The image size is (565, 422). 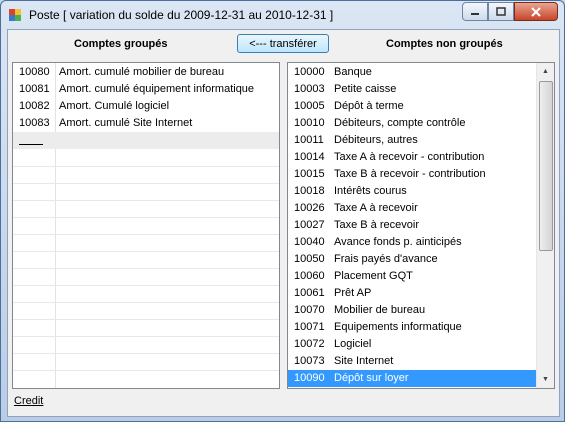 What do you see at coordinates (146, 140) in the screenshot?
I see `new-row` at bounding box center [146, 140].